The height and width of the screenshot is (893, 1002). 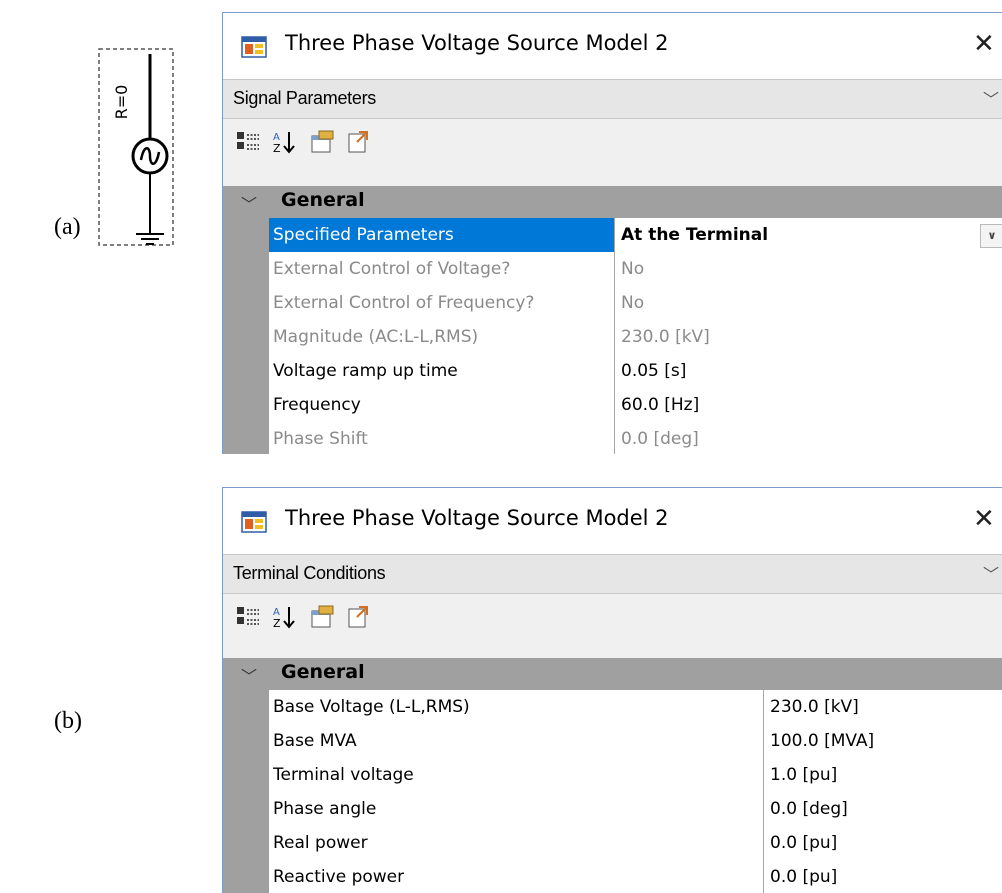 What do you see at coordinates (612, 574) in the screenshot?
I see `parameter-group-select: Terminal Conditions ﹀` at bounding box center [612, 574].